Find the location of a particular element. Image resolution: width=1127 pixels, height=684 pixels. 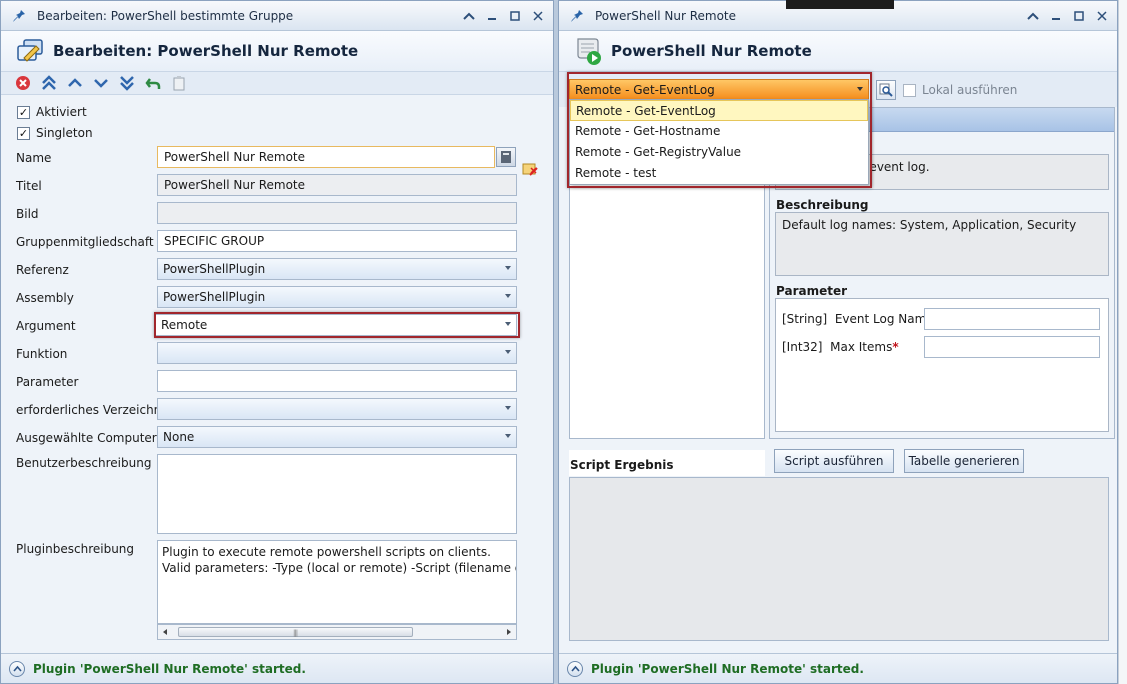

generate-table-button: Tabelle generieren is located at coordinates (964, 461).